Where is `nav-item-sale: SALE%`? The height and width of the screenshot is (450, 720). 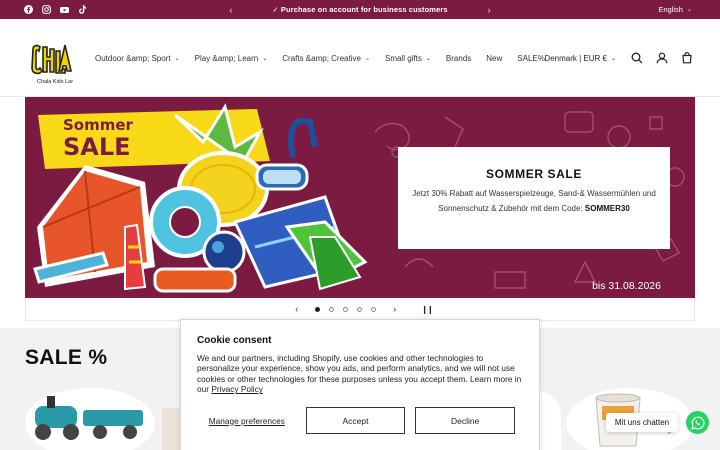
nav-item-sale: SALE% is located at coordinates (531, 58).